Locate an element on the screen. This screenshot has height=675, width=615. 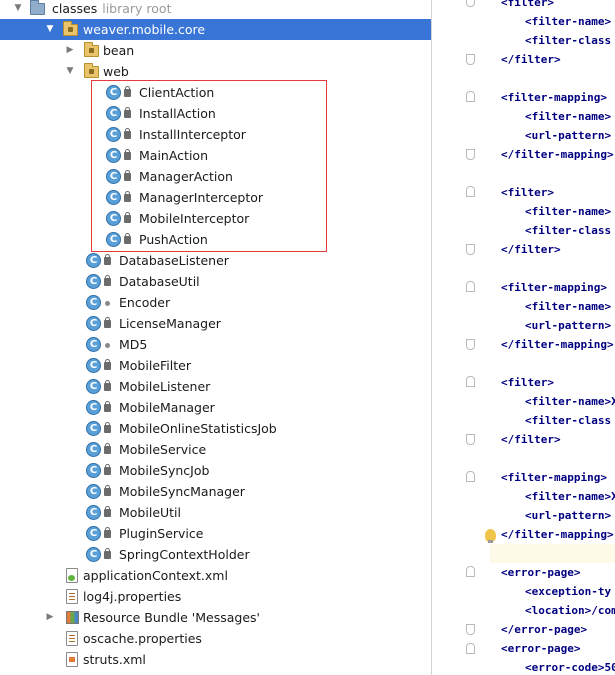
tree-item-weaver-mobile-core: ▼ weaver.mobile.core is located at coordinates (215, 29).